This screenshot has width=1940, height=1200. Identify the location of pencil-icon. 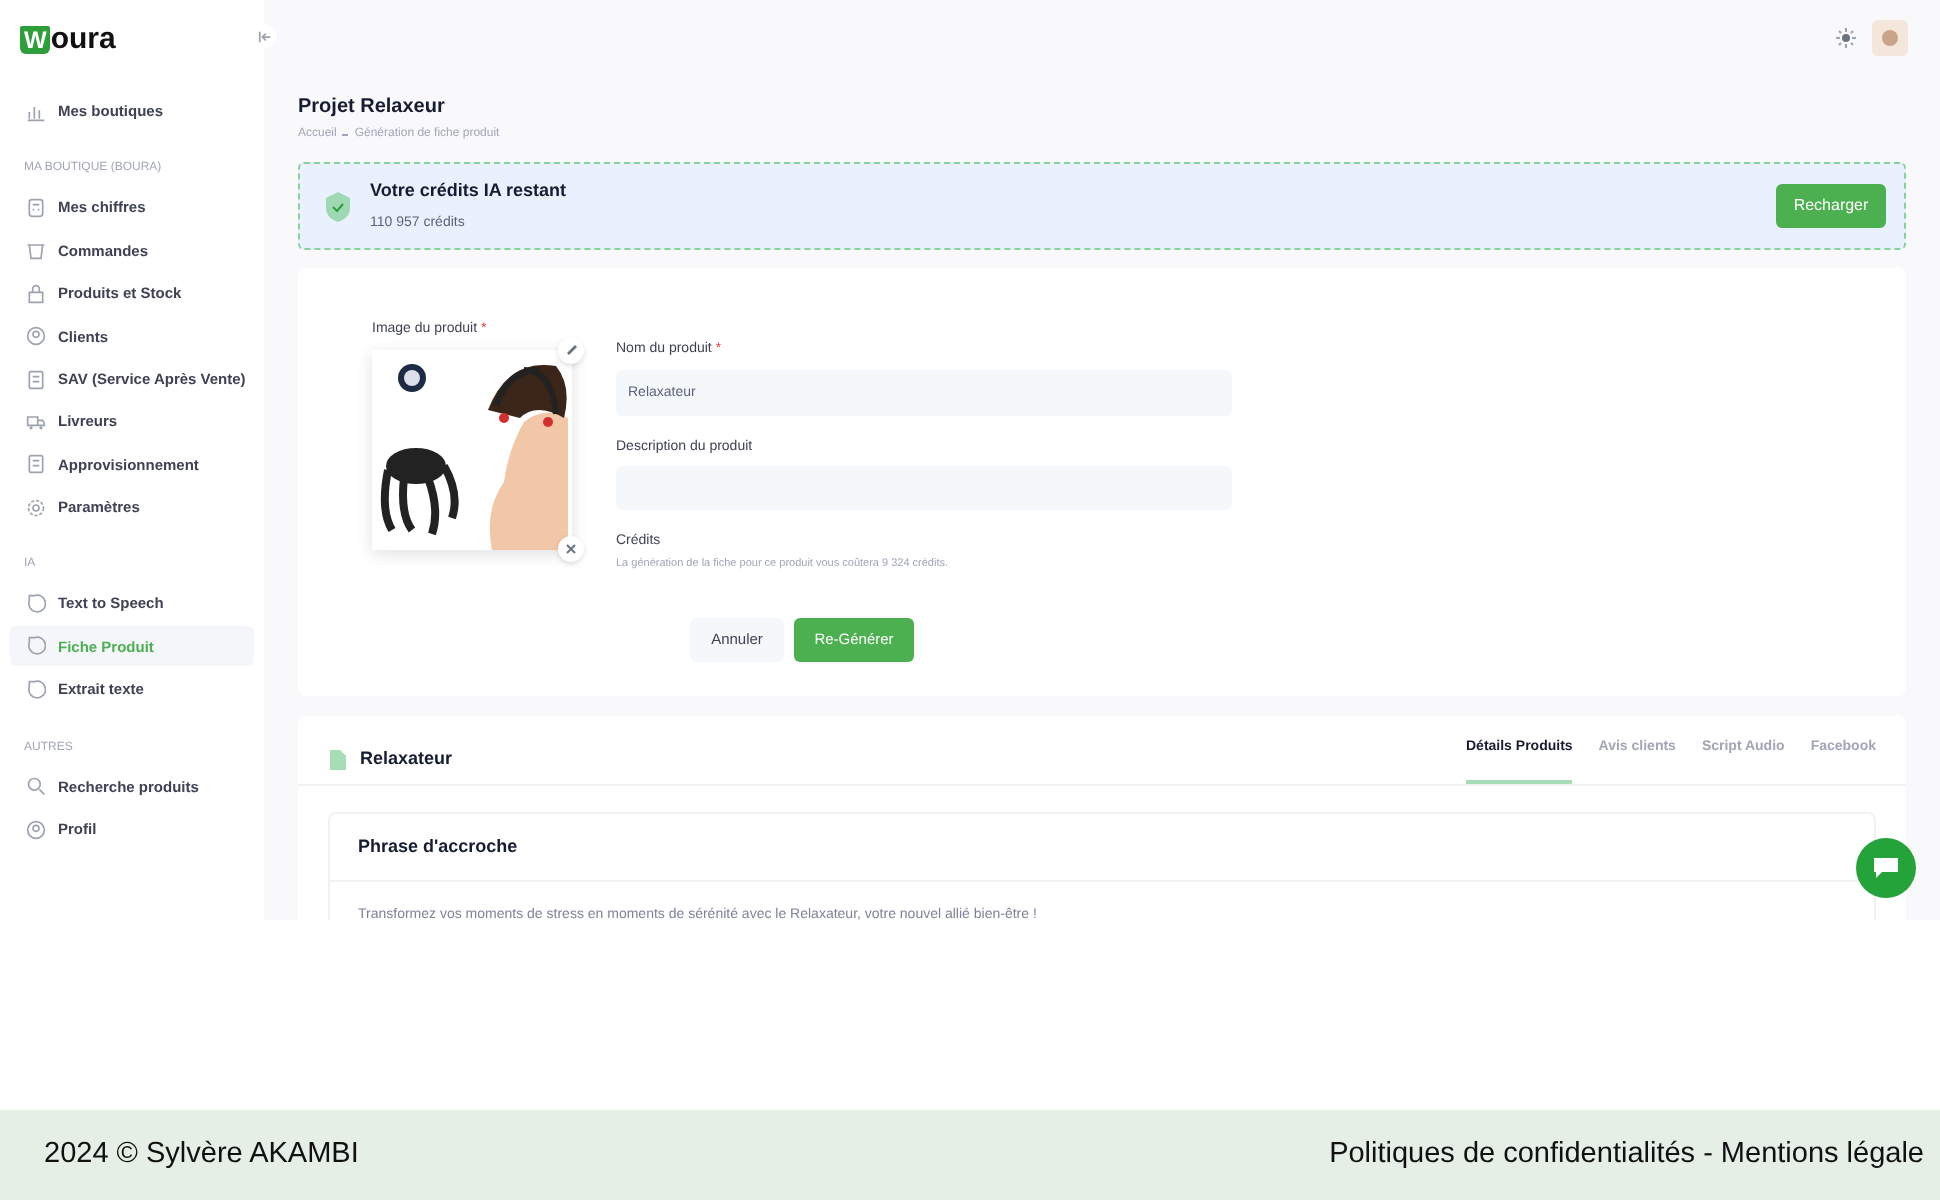
(571, 350).